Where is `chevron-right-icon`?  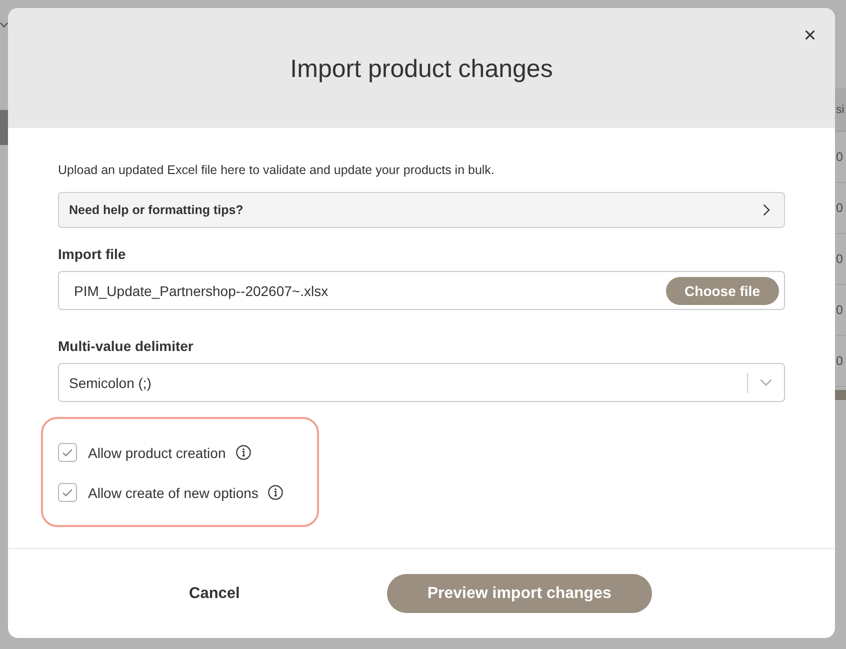 chevron-right-icon is located at coordinates (766, 210).